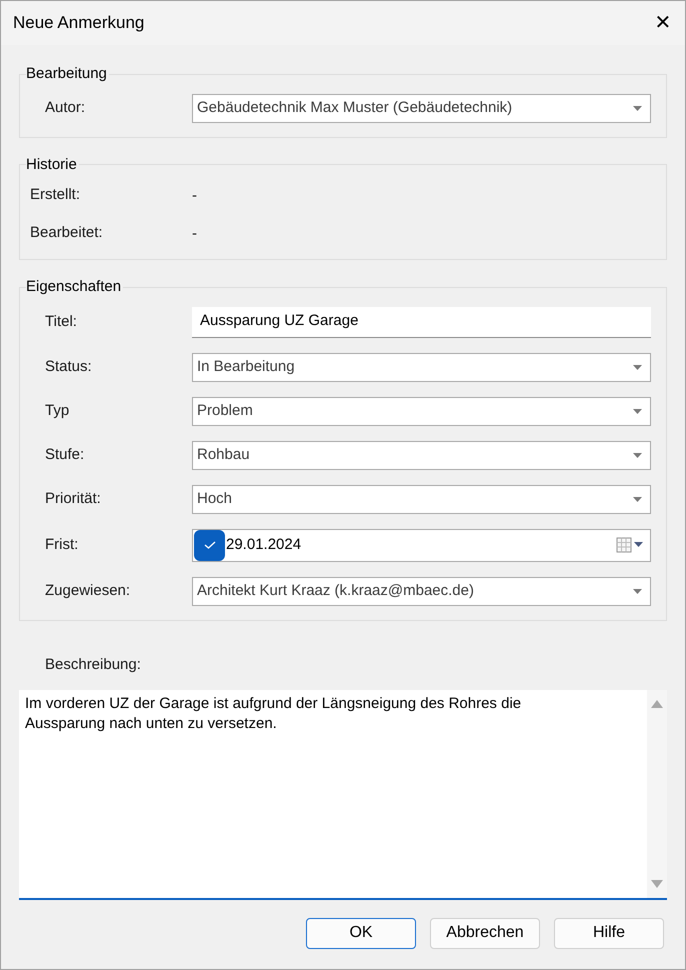 The image size is (686, 970). I want to click on field-label: Erstellt:, so click(56, 195).